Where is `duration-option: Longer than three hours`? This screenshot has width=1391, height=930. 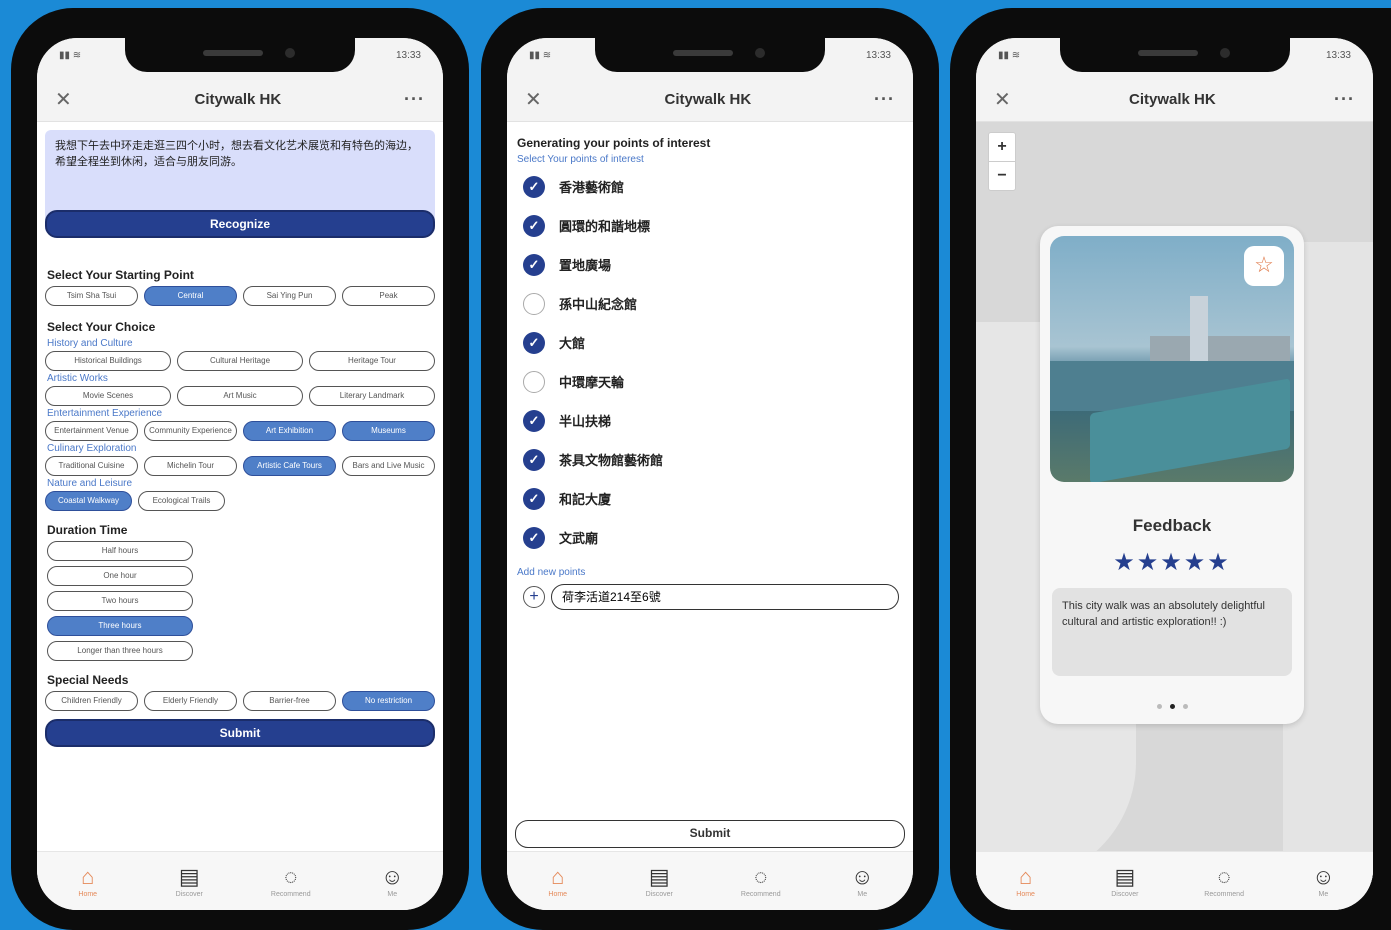 duration-option: Longer than three hours is located at coordinates (120, 651).